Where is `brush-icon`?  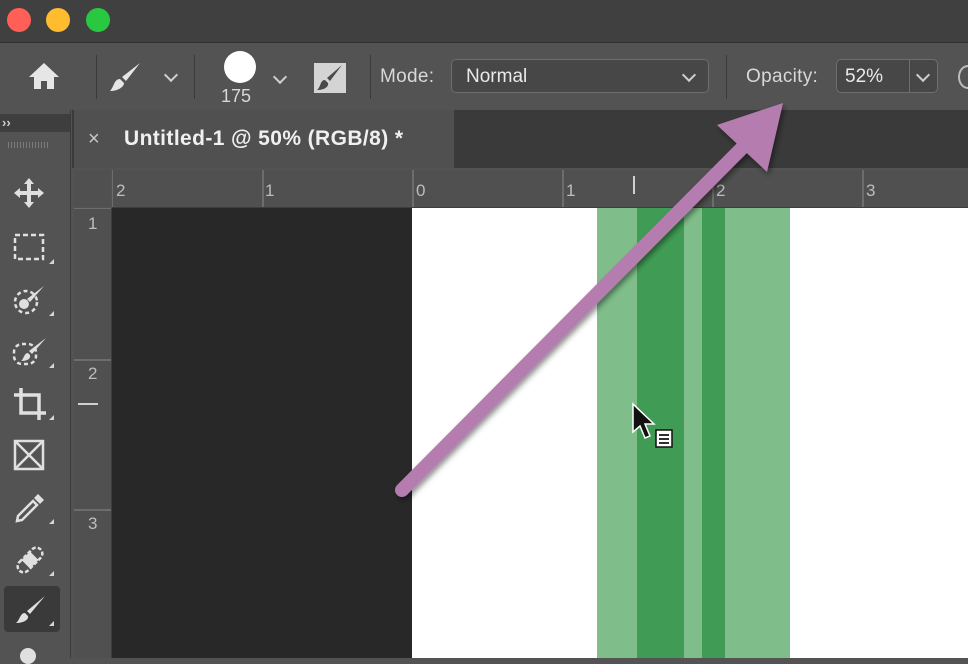 brush-icon is located at coordinates (125, 77).